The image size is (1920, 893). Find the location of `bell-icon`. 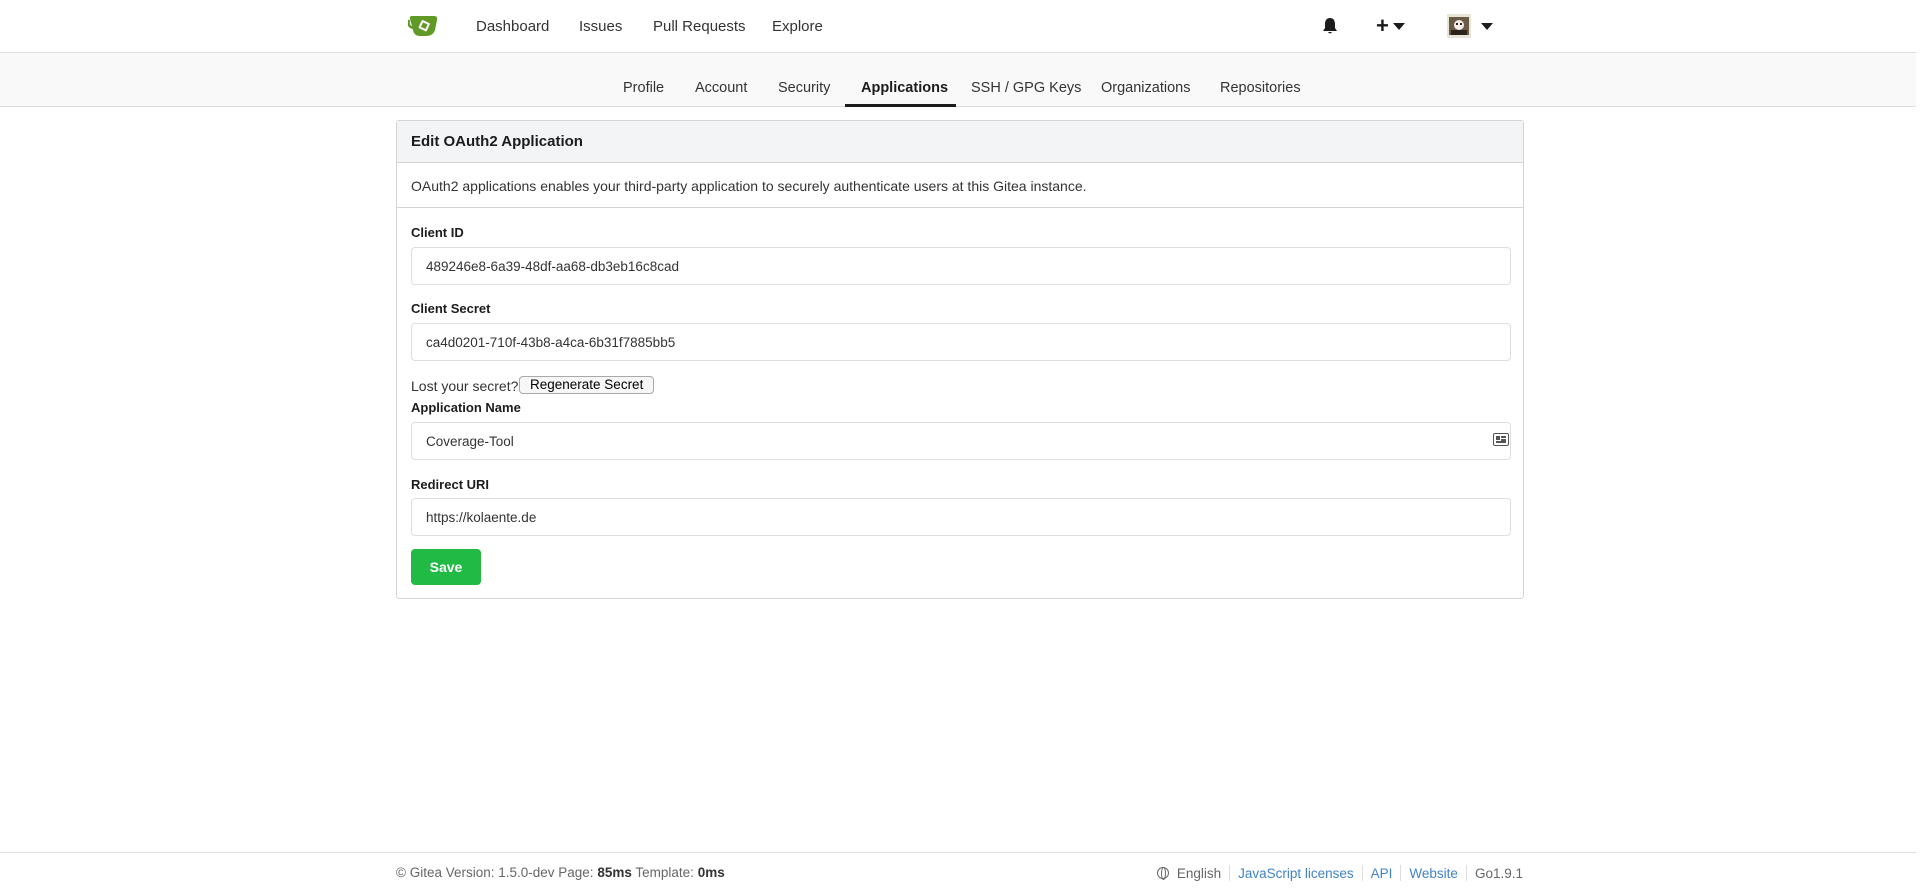

bell-icon is located at coordinates (1330, 26).